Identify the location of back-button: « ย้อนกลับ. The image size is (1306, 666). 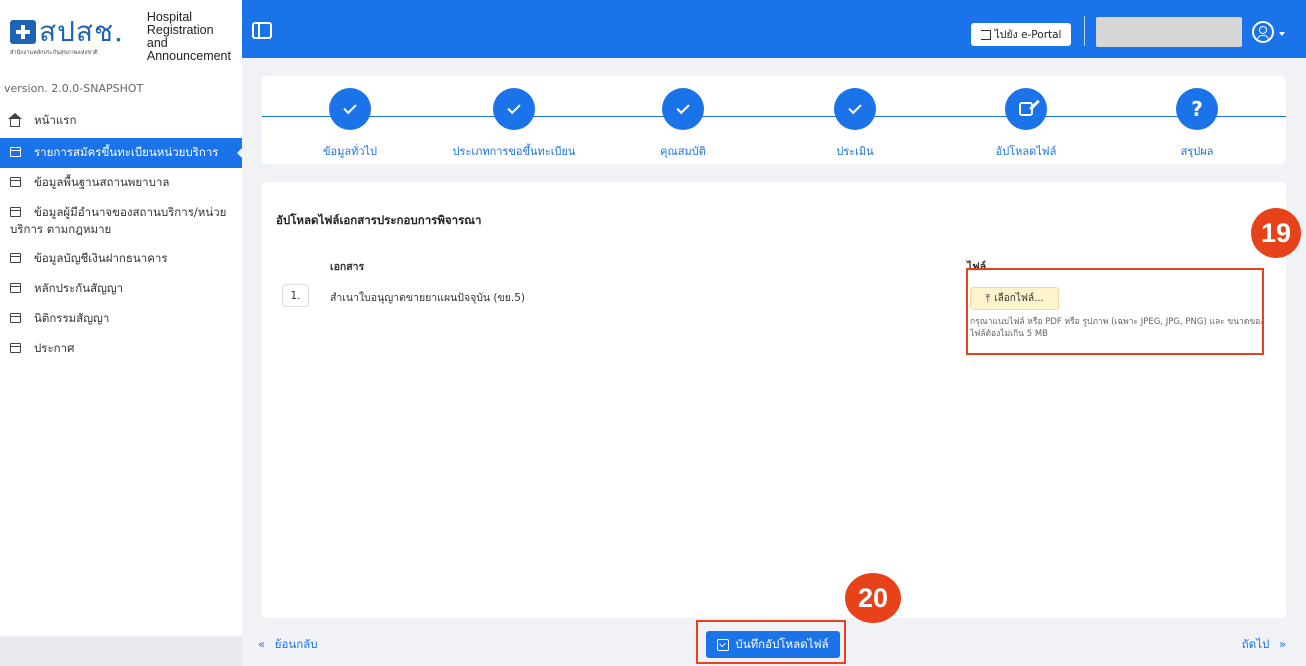
(288, 645).